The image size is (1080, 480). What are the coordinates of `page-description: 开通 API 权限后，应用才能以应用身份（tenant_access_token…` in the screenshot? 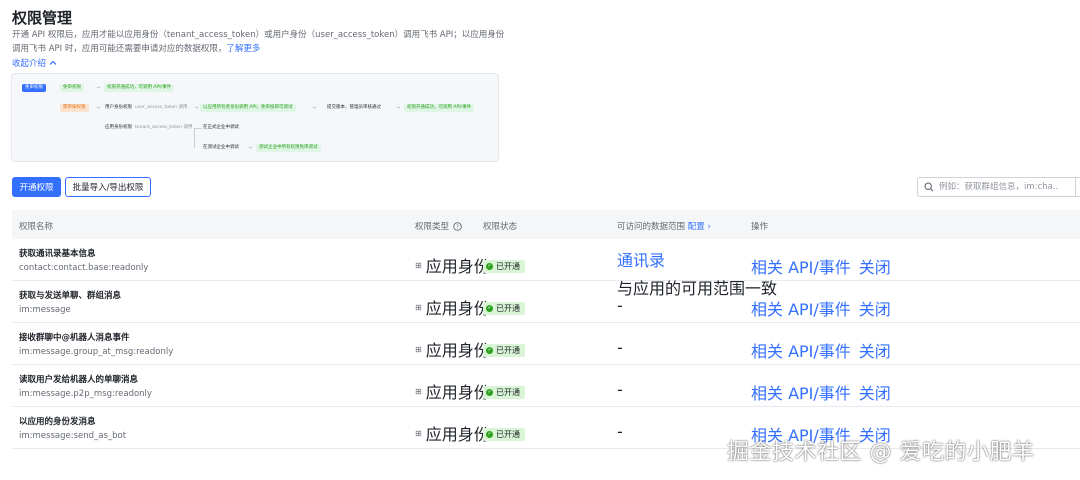 It's located at (262, 42).